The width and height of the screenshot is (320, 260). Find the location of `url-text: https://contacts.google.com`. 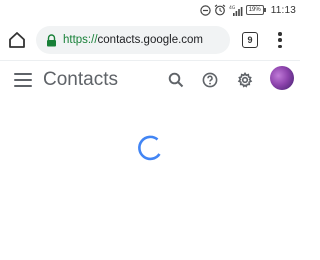

url-text: https://contacts.google.com is located at coordinates (133, 40).